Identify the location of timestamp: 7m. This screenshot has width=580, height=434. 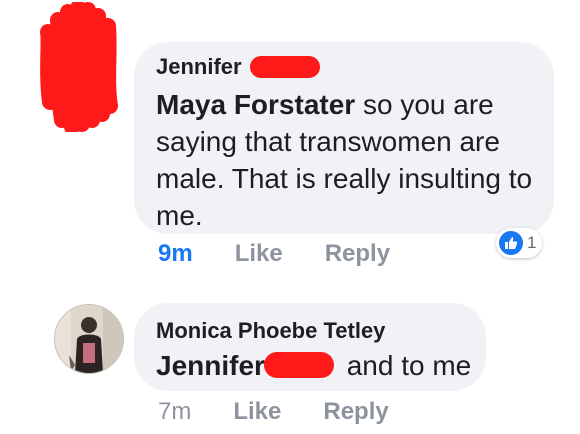
(174, 411).